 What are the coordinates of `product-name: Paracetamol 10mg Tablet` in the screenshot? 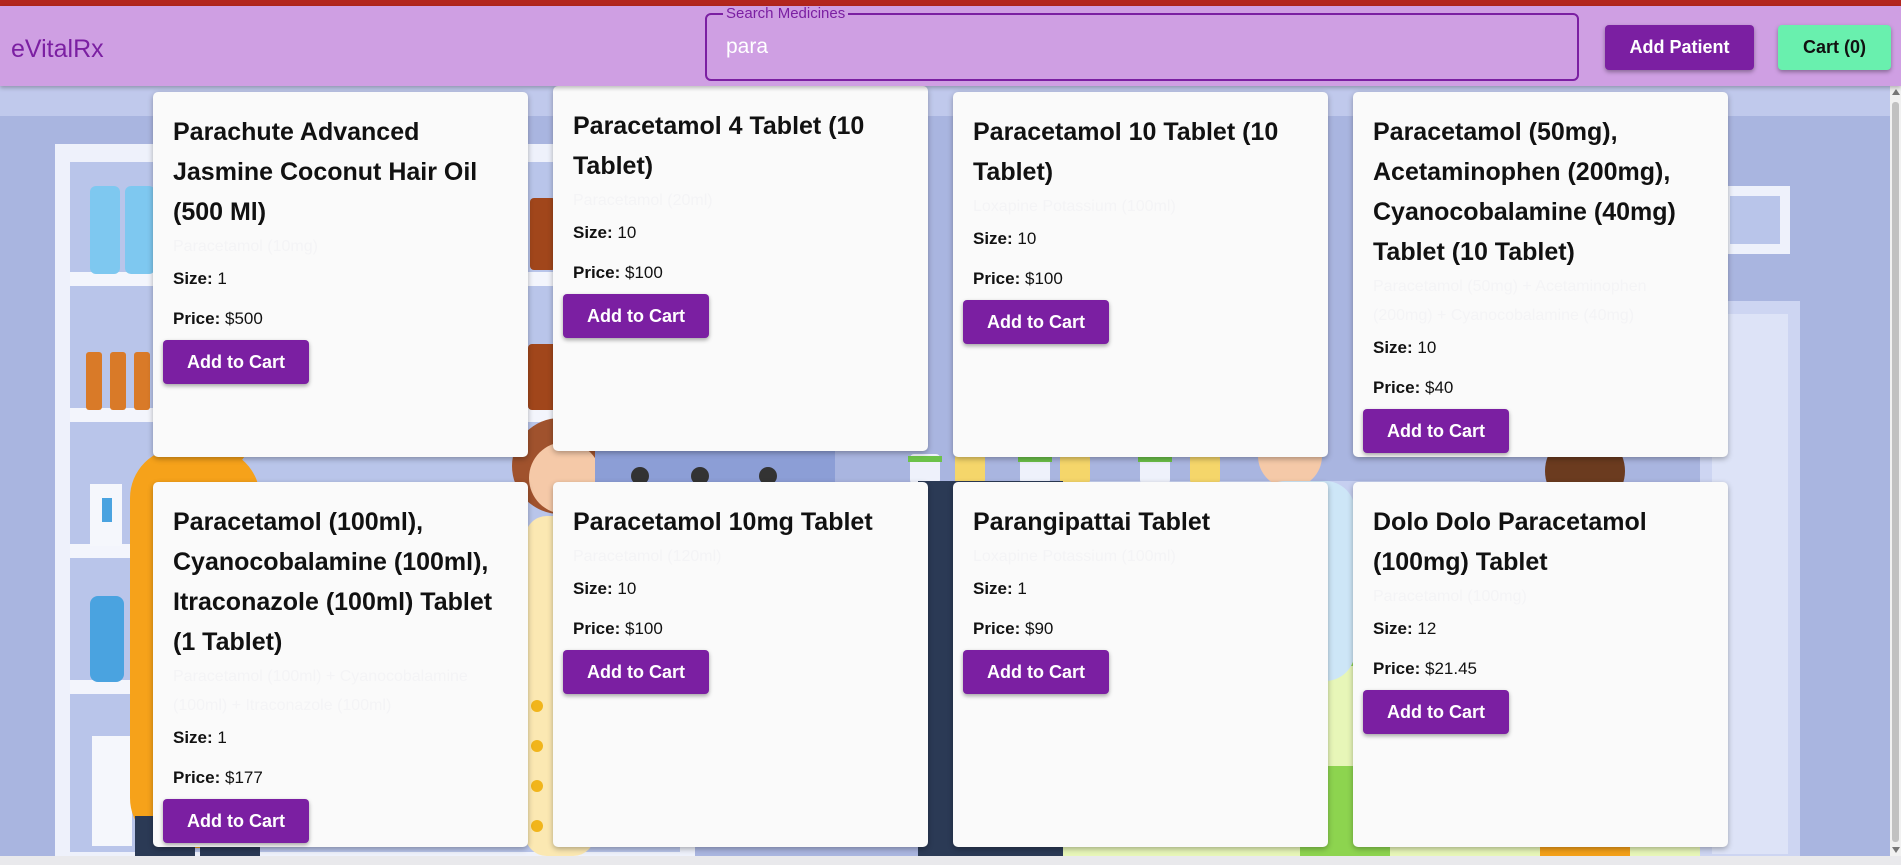 It's located at (723, 522).